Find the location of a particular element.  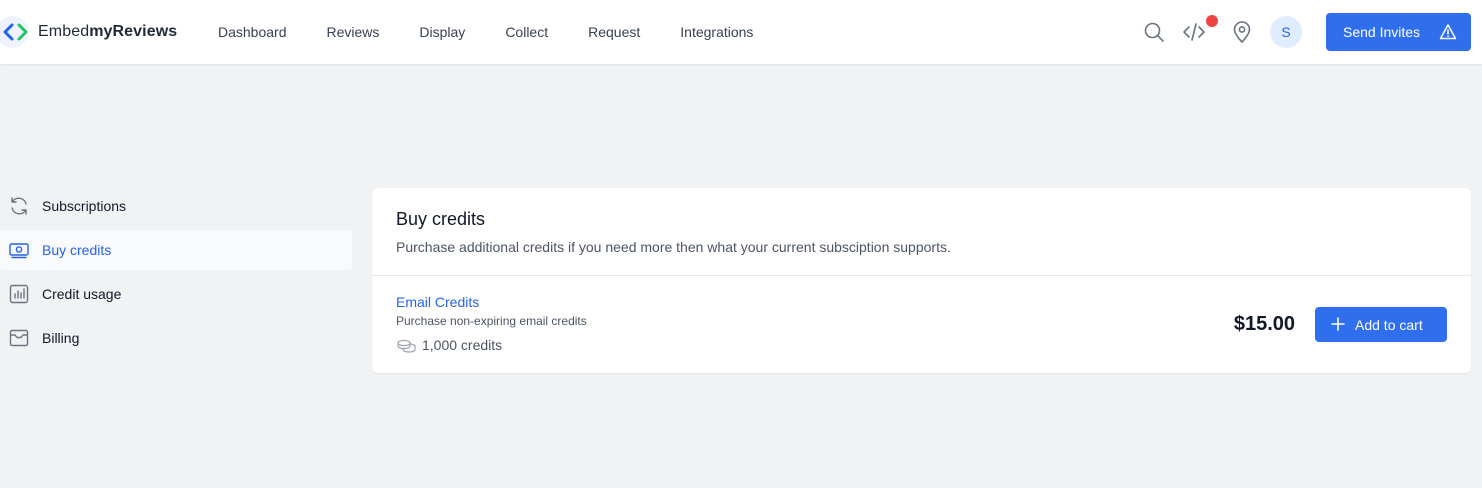

plus-icon is located at coordinates (1338, 324).